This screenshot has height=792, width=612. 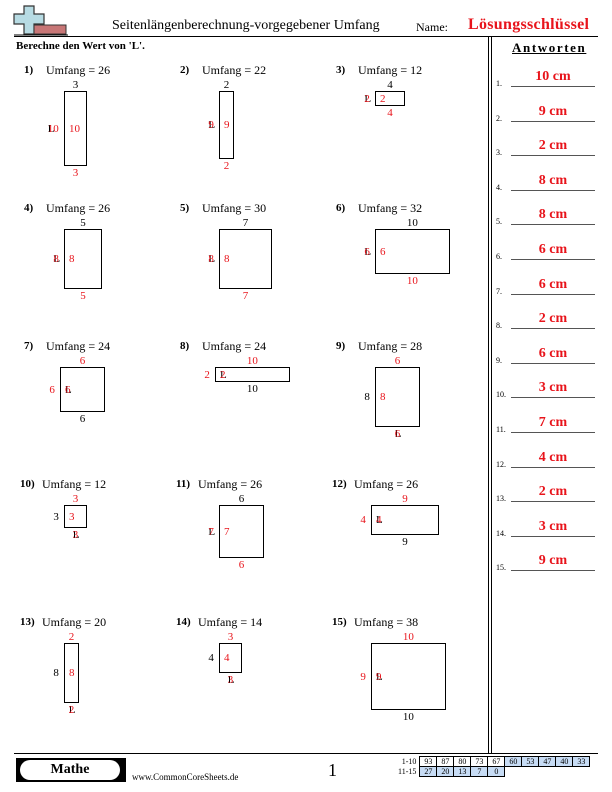 What do you see at coordinates (29, 346) in the screenshot?
I see `problem-number: 7)` at bounding box center [29, 346].